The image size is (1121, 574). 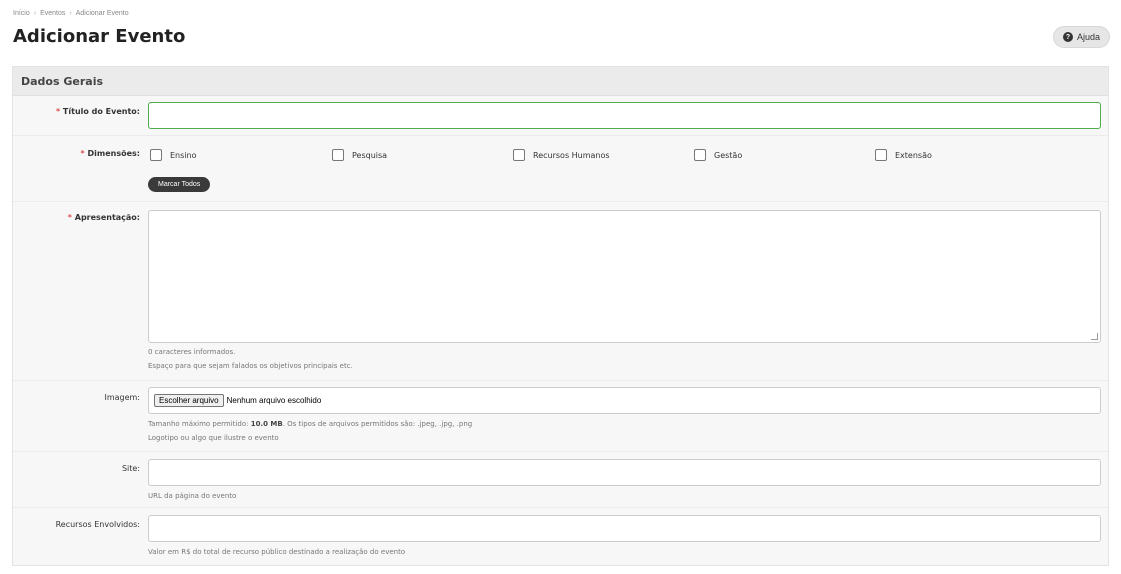 I want to click on checkbox-label: Extensão, so click(x=913, y=155).